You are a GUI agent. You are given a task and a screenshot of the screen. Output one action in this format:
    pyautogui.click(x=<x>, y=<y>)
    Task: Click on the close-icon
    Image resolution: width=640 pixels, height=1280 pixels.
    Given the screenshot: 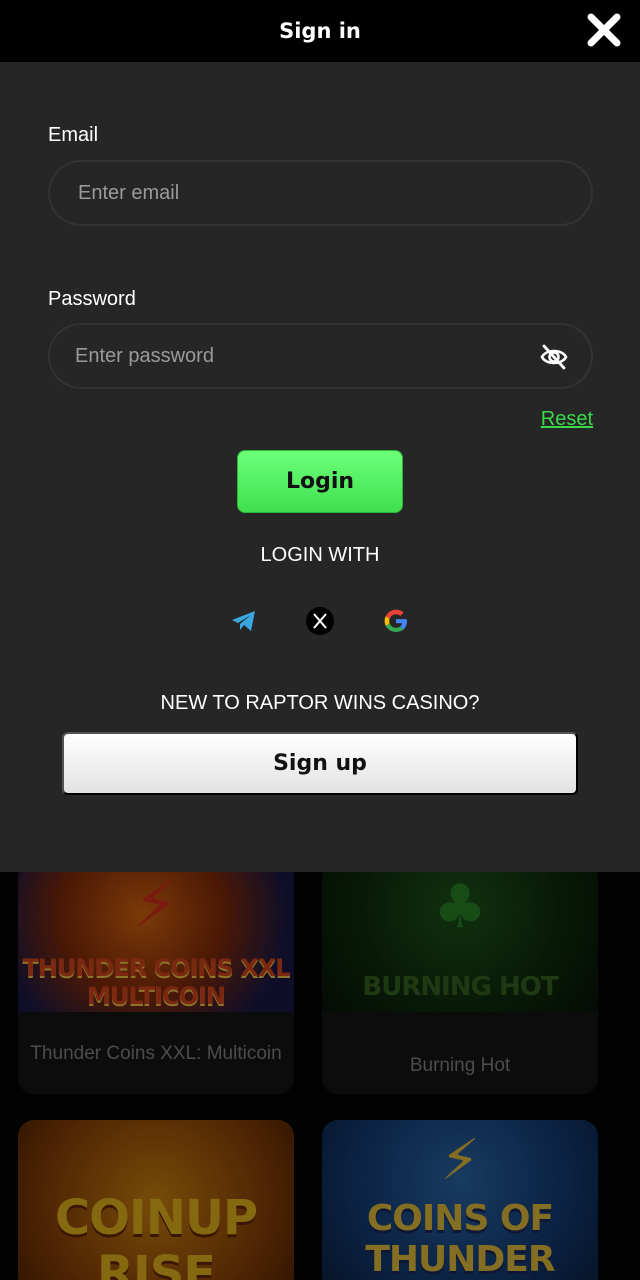 What is the action you would take?
    pyautogui.click(x=604, y=30)
    